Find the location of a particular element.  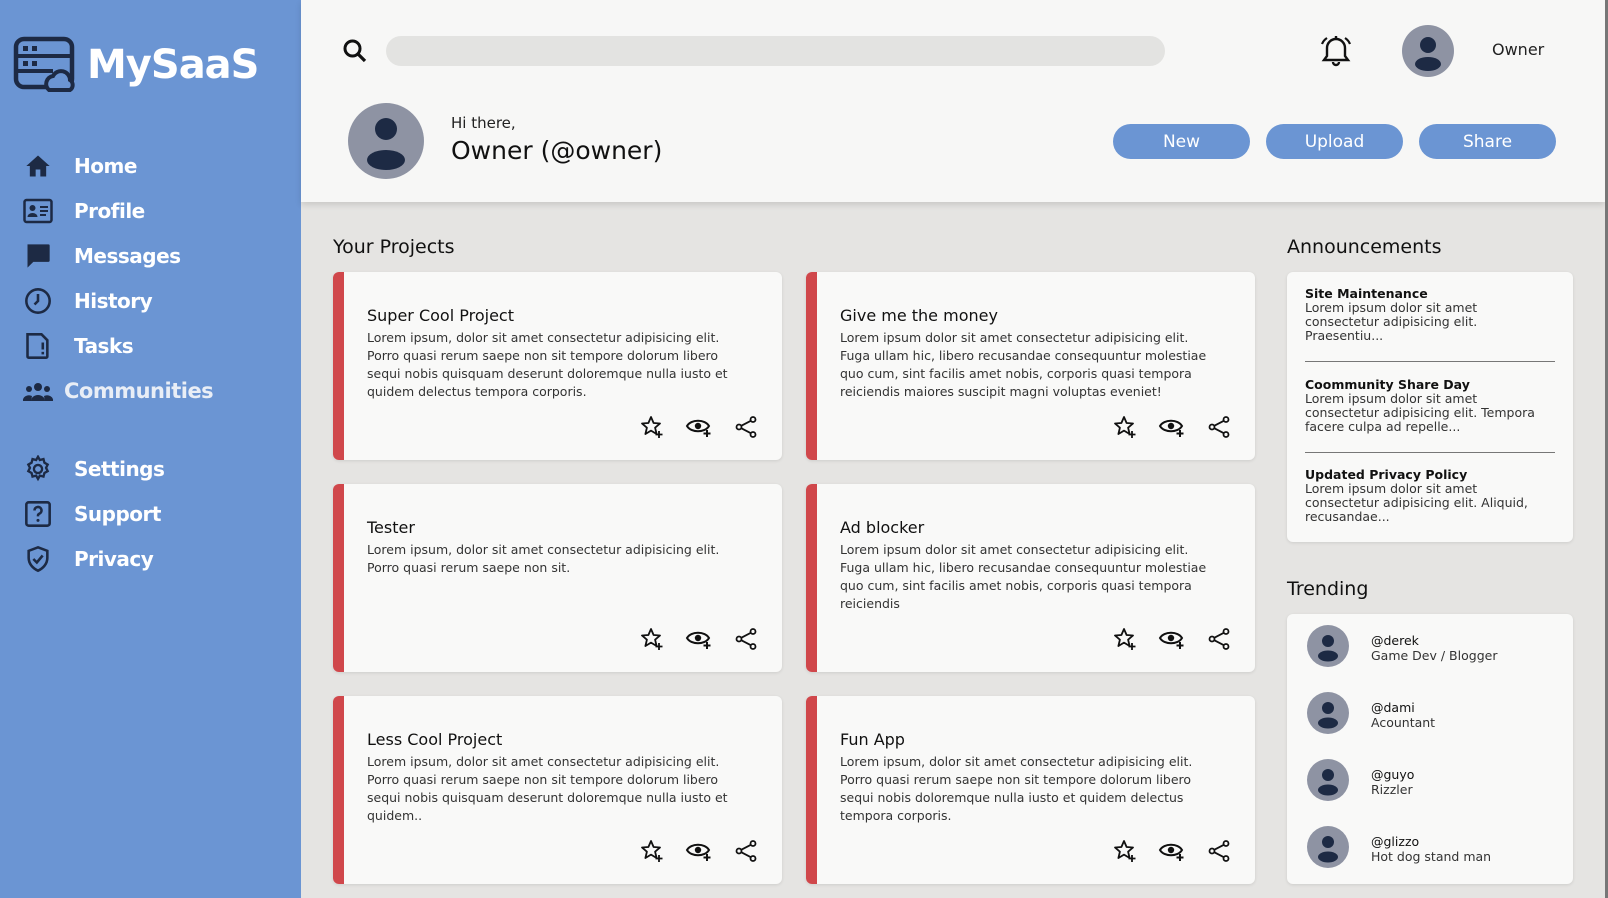

project-title: Less Cool Project is located at coordinates (435, 739).